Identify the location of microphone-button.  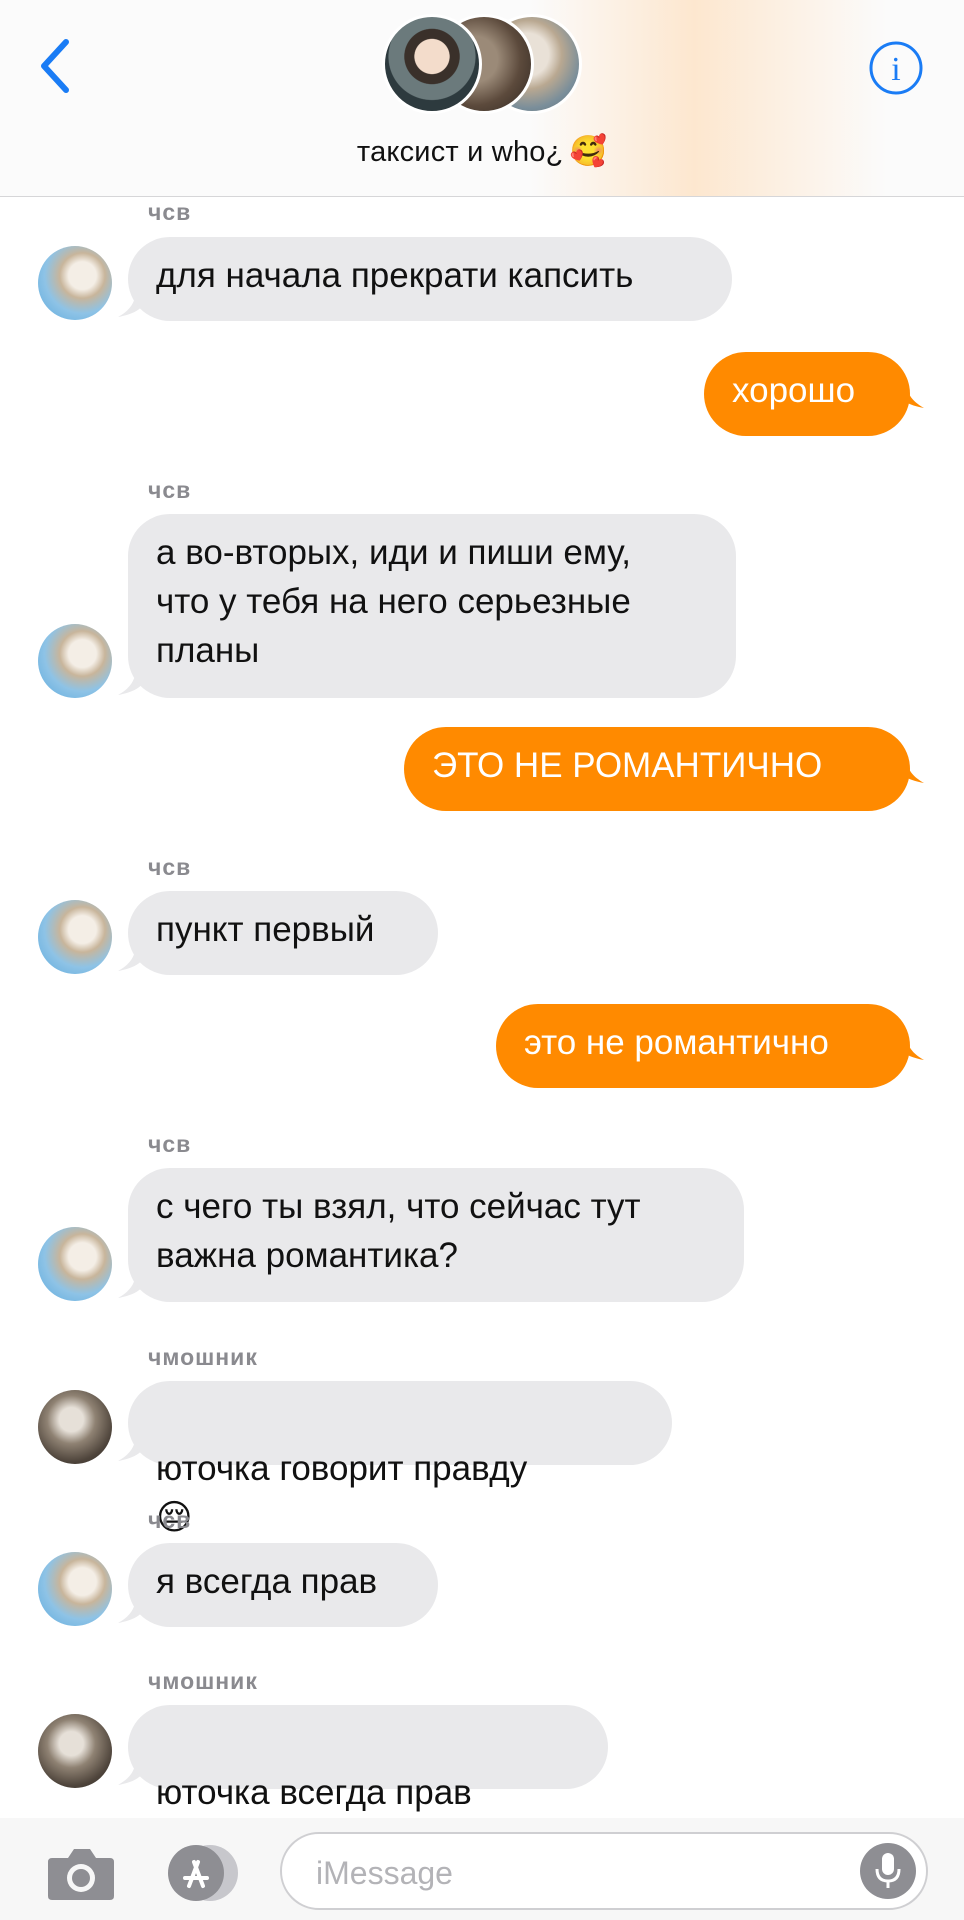
(888, 1871).